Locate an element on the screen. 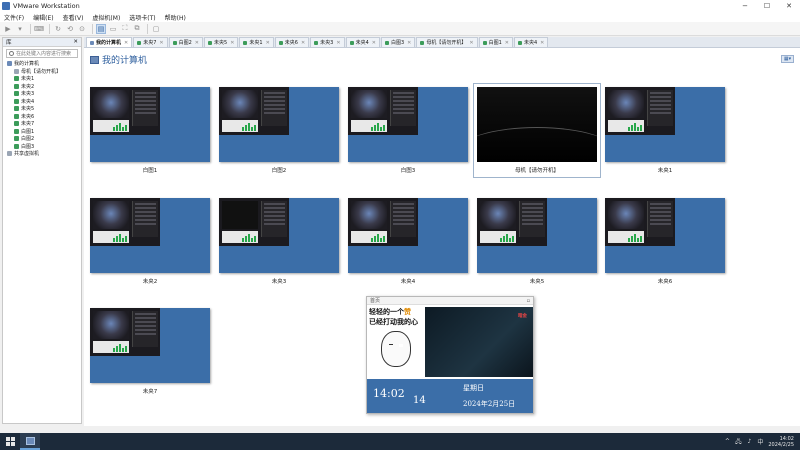 Image resolution: width=800 pixels, height=450 pixels. tab: 白图1 ✕ is located at coordinates (495, 42).